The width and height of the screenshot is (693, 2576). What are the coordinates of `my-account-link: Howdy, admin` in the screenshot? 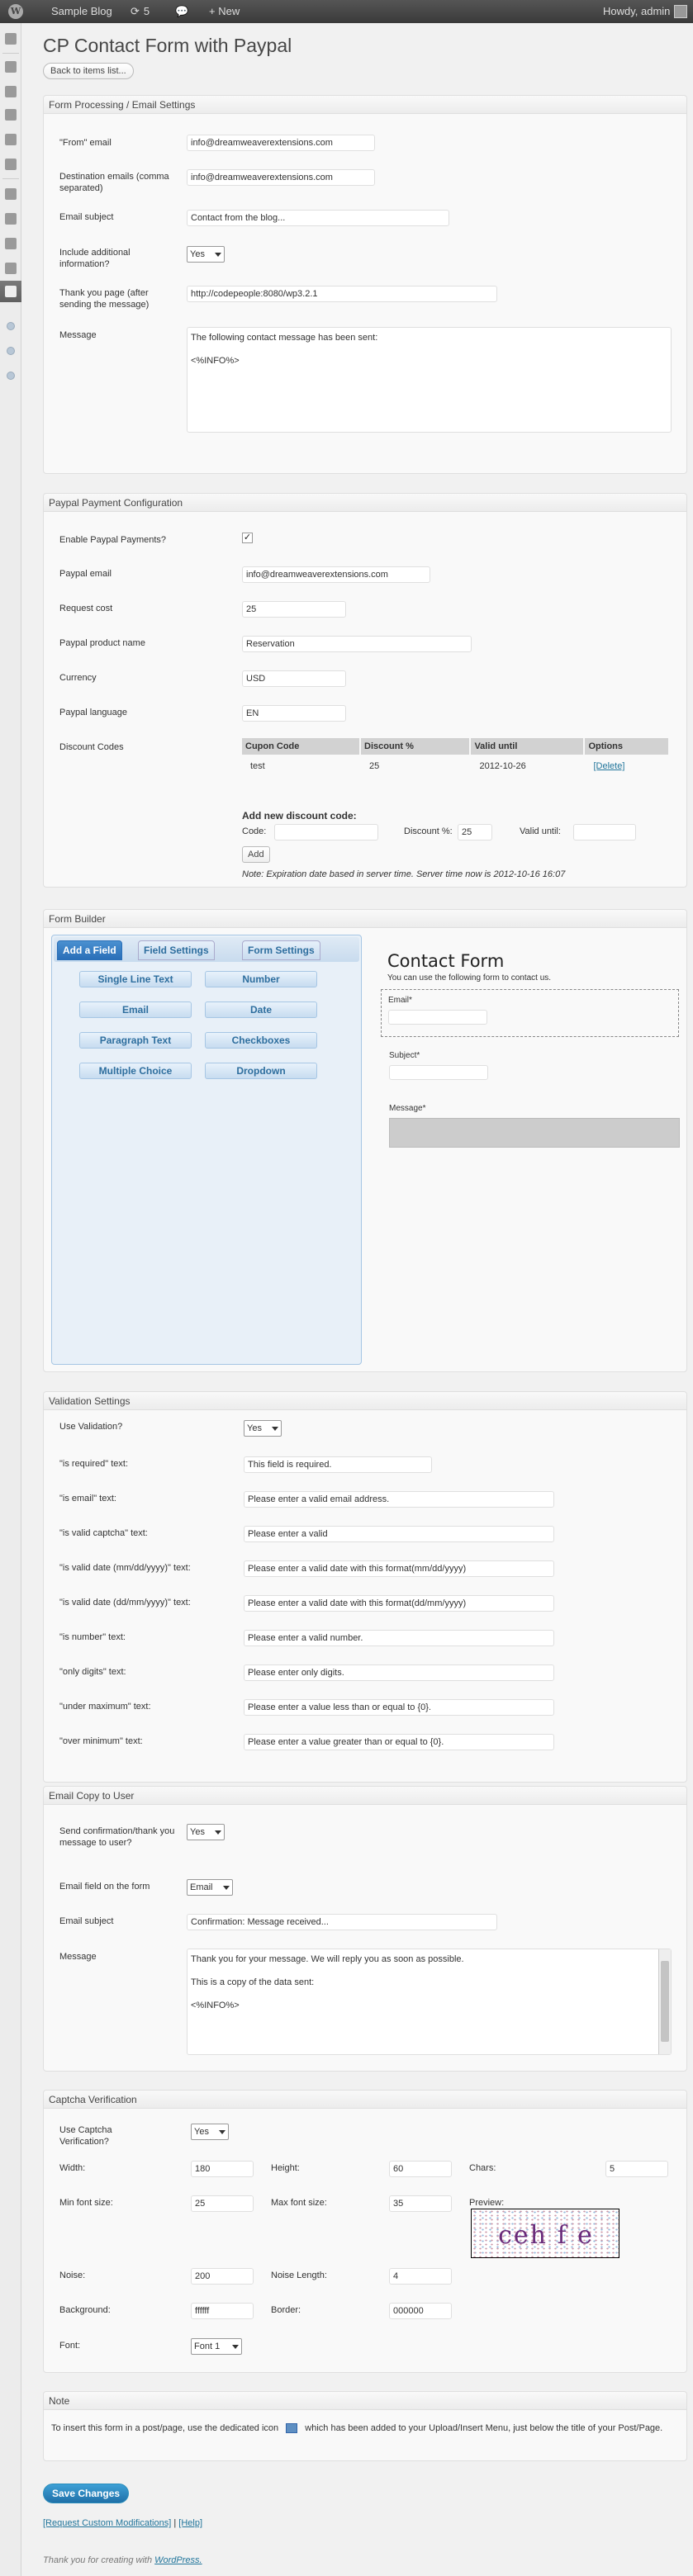 It's located at (645, 11).